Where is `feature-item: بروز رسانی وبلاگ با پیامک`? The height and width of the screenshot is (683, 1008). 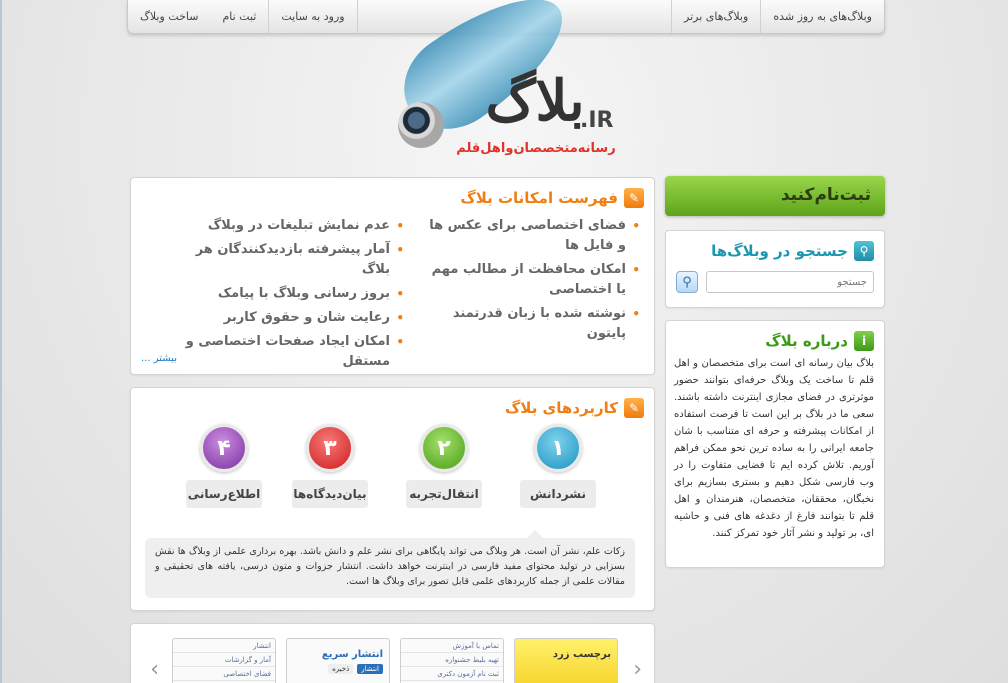
feature-item: بروز رسانی وبلاگ با پیامک is located at coordinates (289, 294).